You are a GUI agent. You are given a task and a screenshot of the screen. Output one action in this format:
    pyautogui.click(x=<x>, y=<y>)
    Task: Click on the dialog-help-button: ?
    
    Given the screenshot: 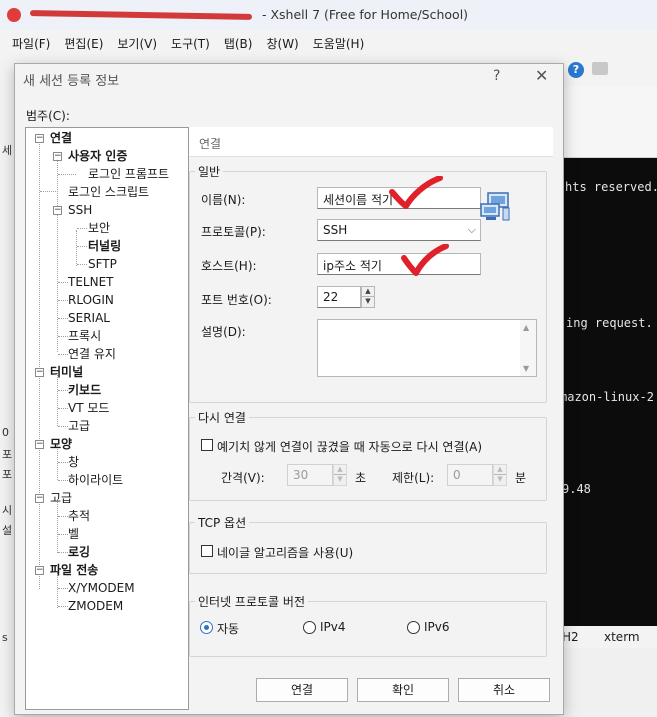 What is the action you would take?
    pyautogui.click(x=496, y=76)
    